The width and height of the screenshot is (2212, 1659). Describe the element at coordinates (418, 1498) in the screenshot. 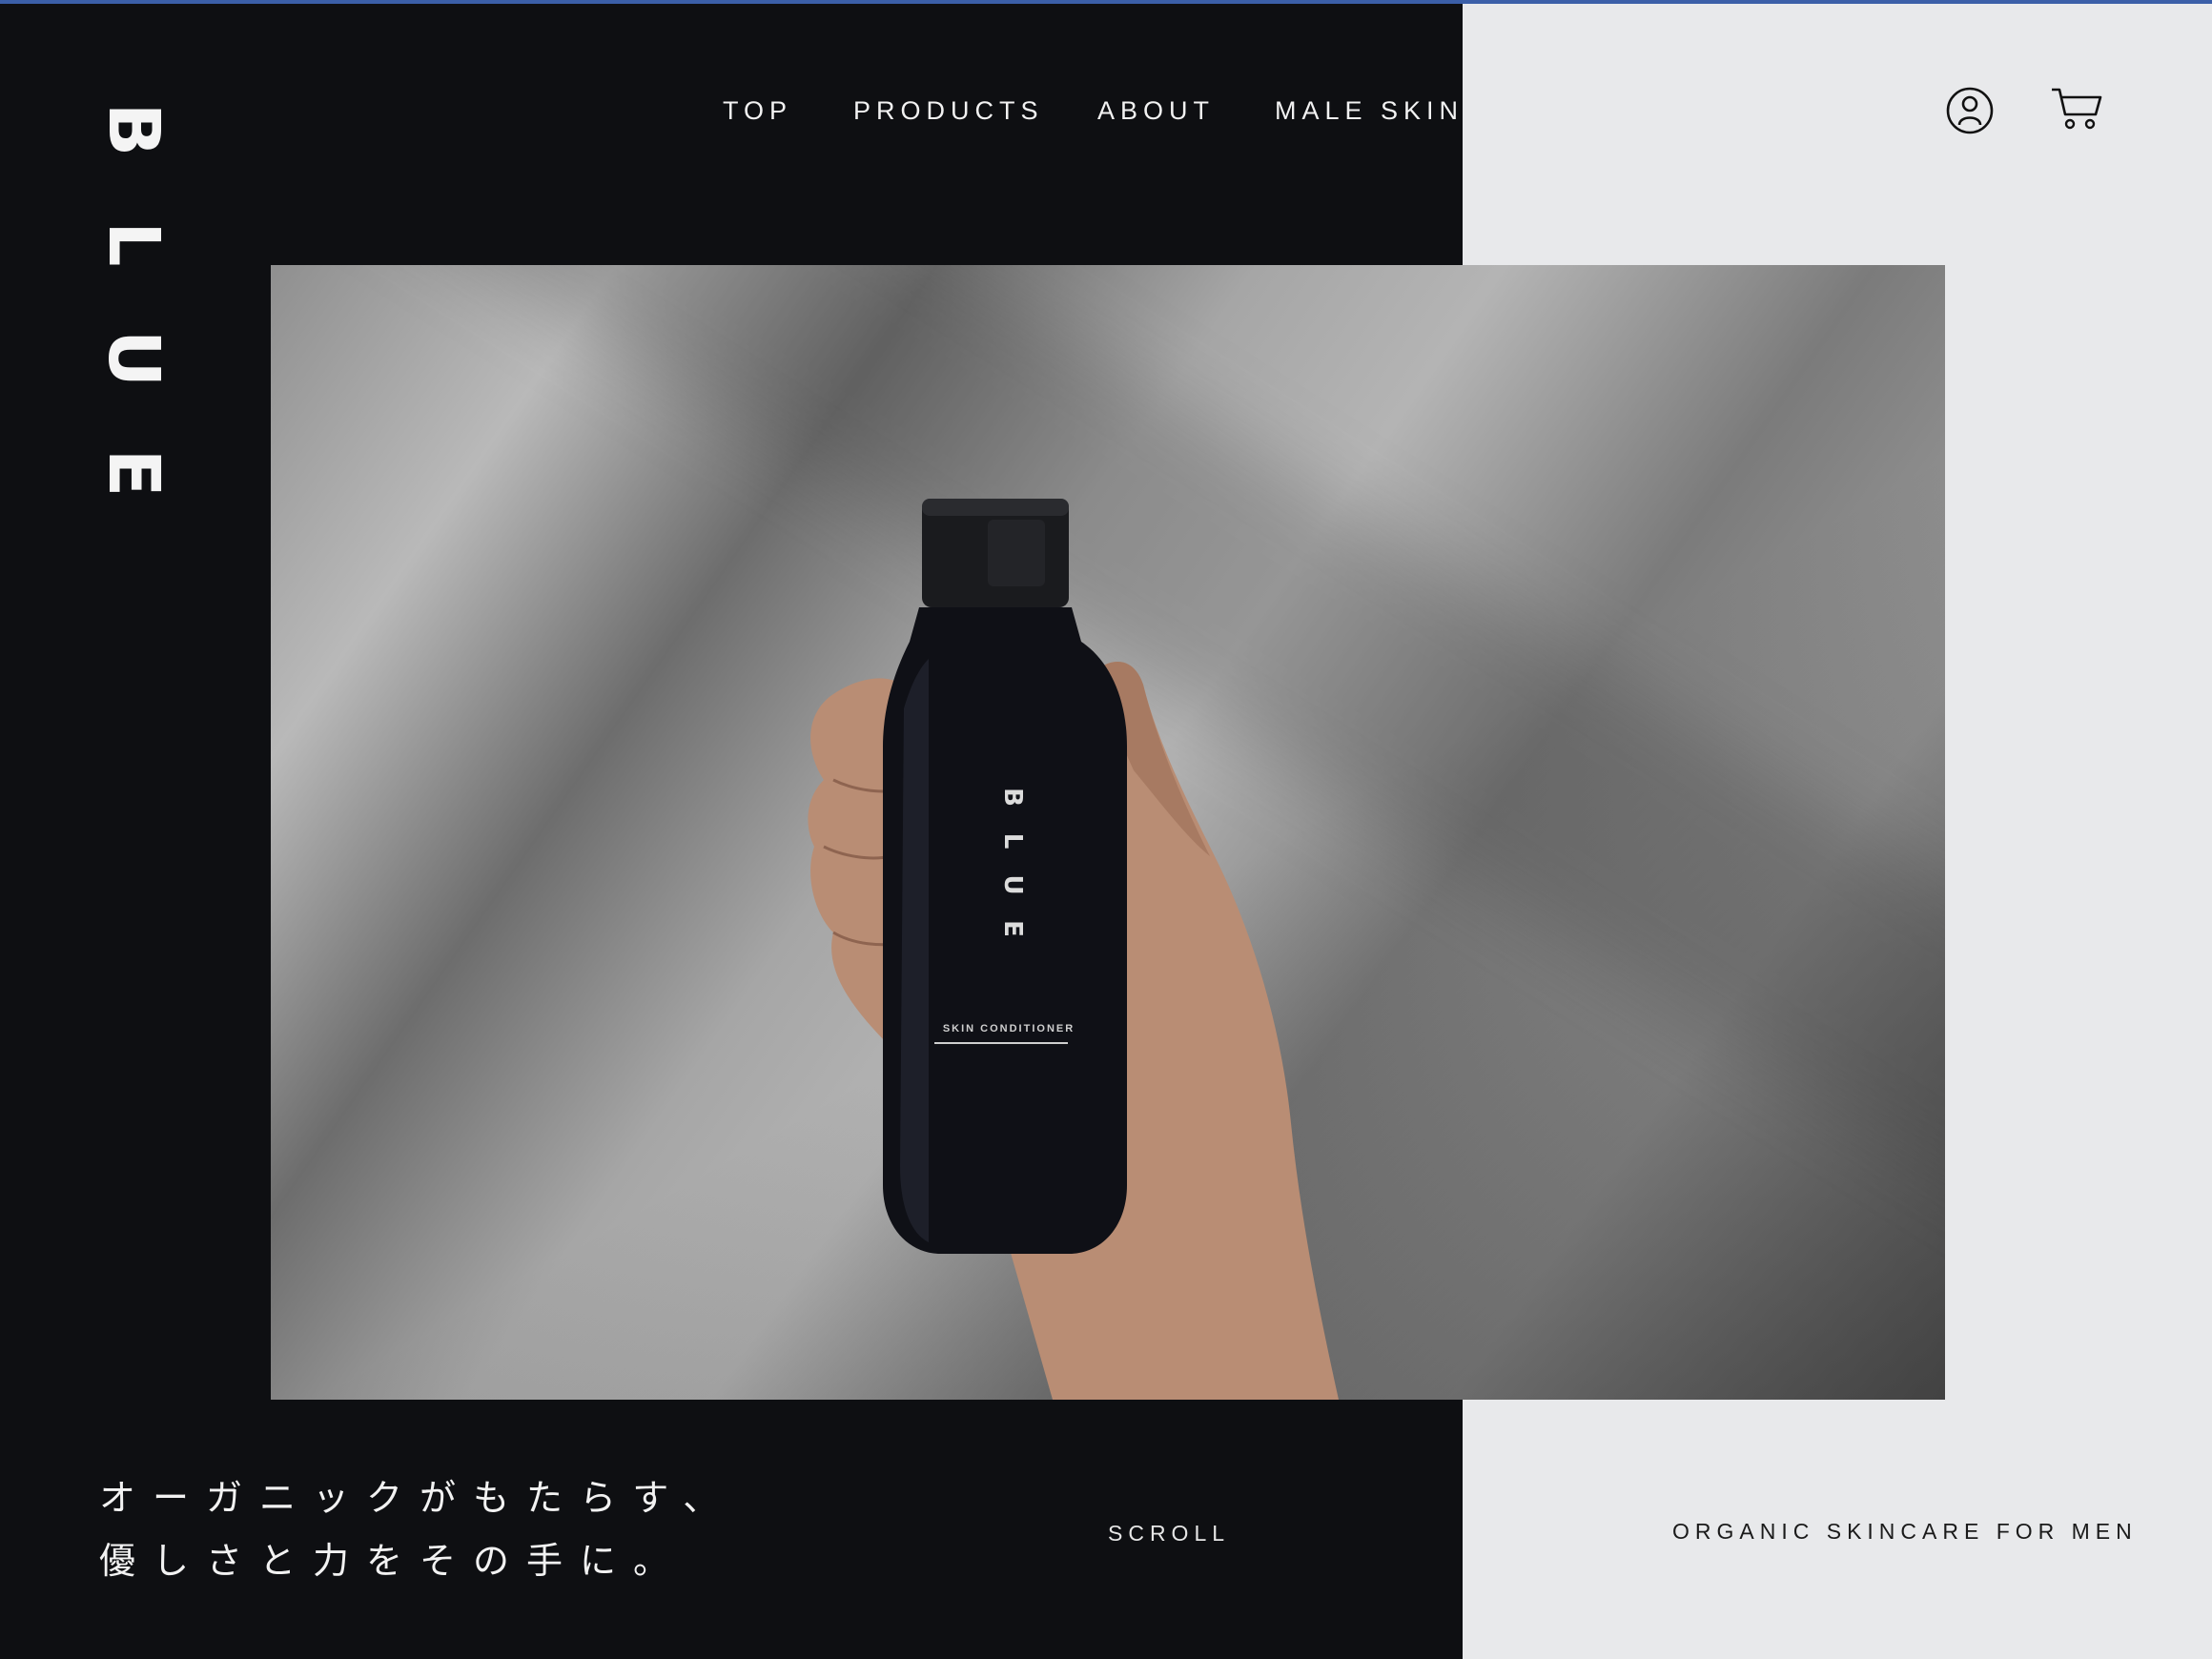

I see `hero-copy-line: オーガニックがもたらす、` at that location.